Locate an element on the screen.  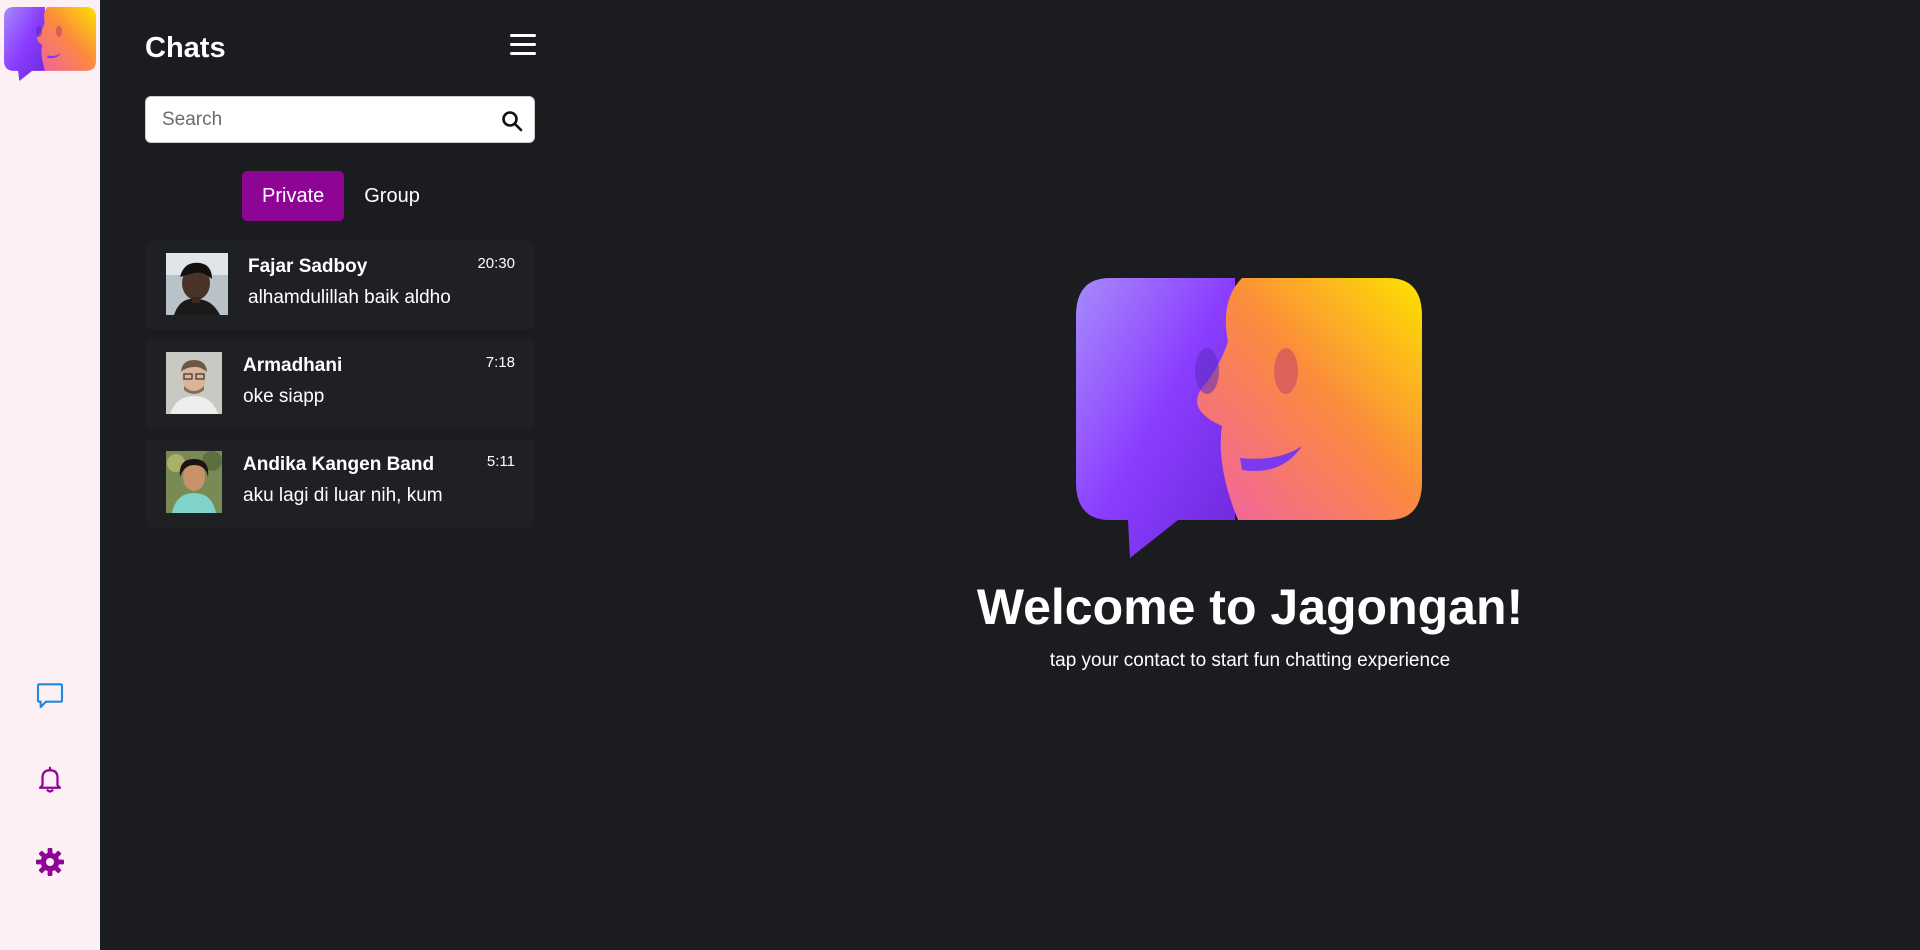
gear-icon is located at coordinates (50, 862).